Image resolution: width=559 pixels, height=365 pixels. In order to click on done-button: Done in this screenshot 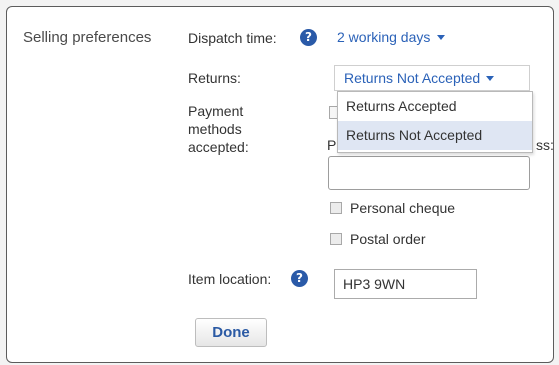, I will do `click(231, 332)`.